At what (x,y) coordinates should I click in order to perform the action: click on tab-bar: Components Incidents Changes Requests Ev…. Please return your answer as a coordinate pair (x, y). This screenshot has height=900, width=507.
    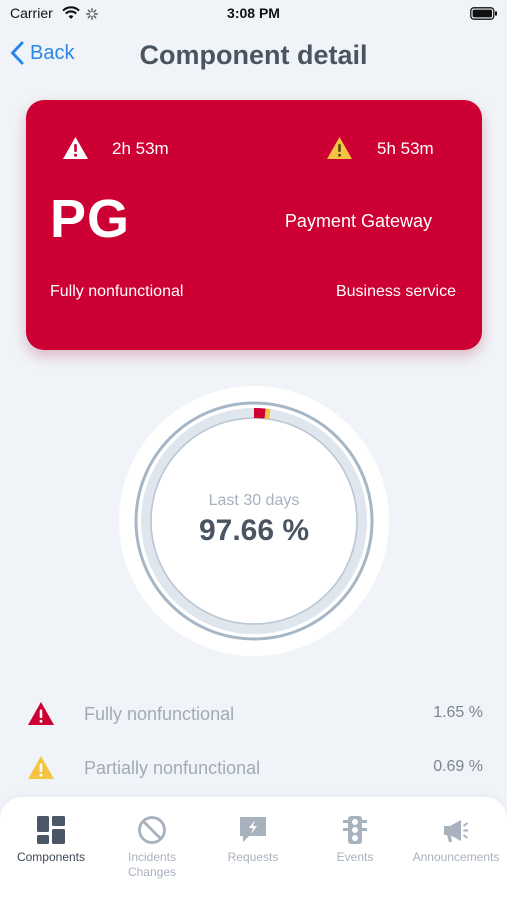
    Looking at the image, I should click on (253, 848).